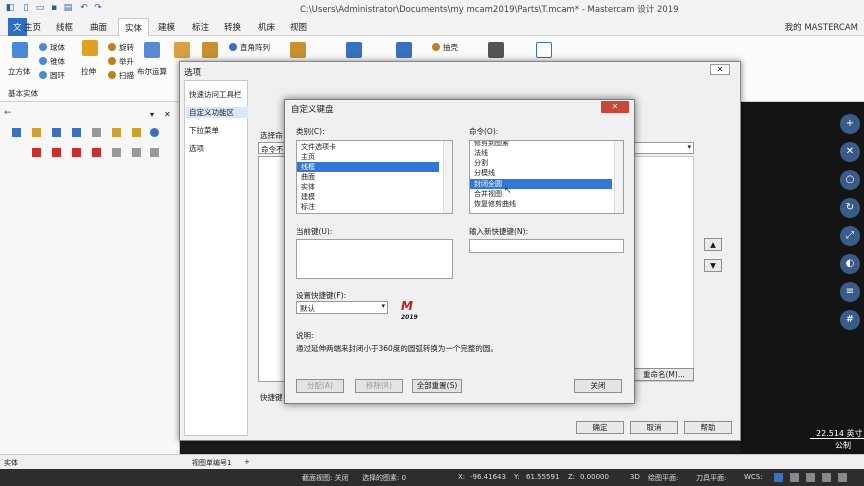 This screenshot has width=864, height=486. Describe the element at coordinates (126, 47) in the screenshot. I see `revolve-button: 旋转` at that location.